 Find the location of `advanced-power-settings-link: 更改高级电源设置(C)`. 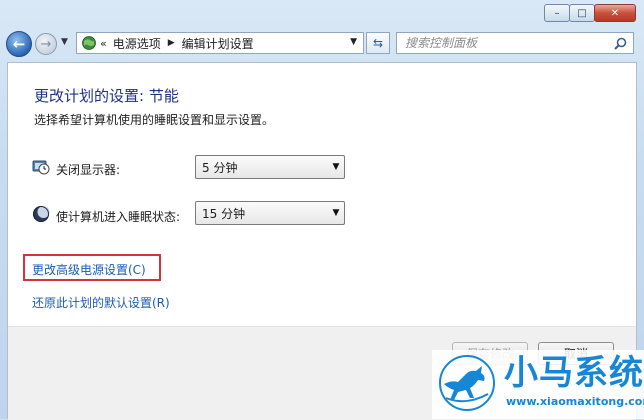

advanced-power-settings-link: 更改高级电源设置(C) is located at coordinates (89, 269).